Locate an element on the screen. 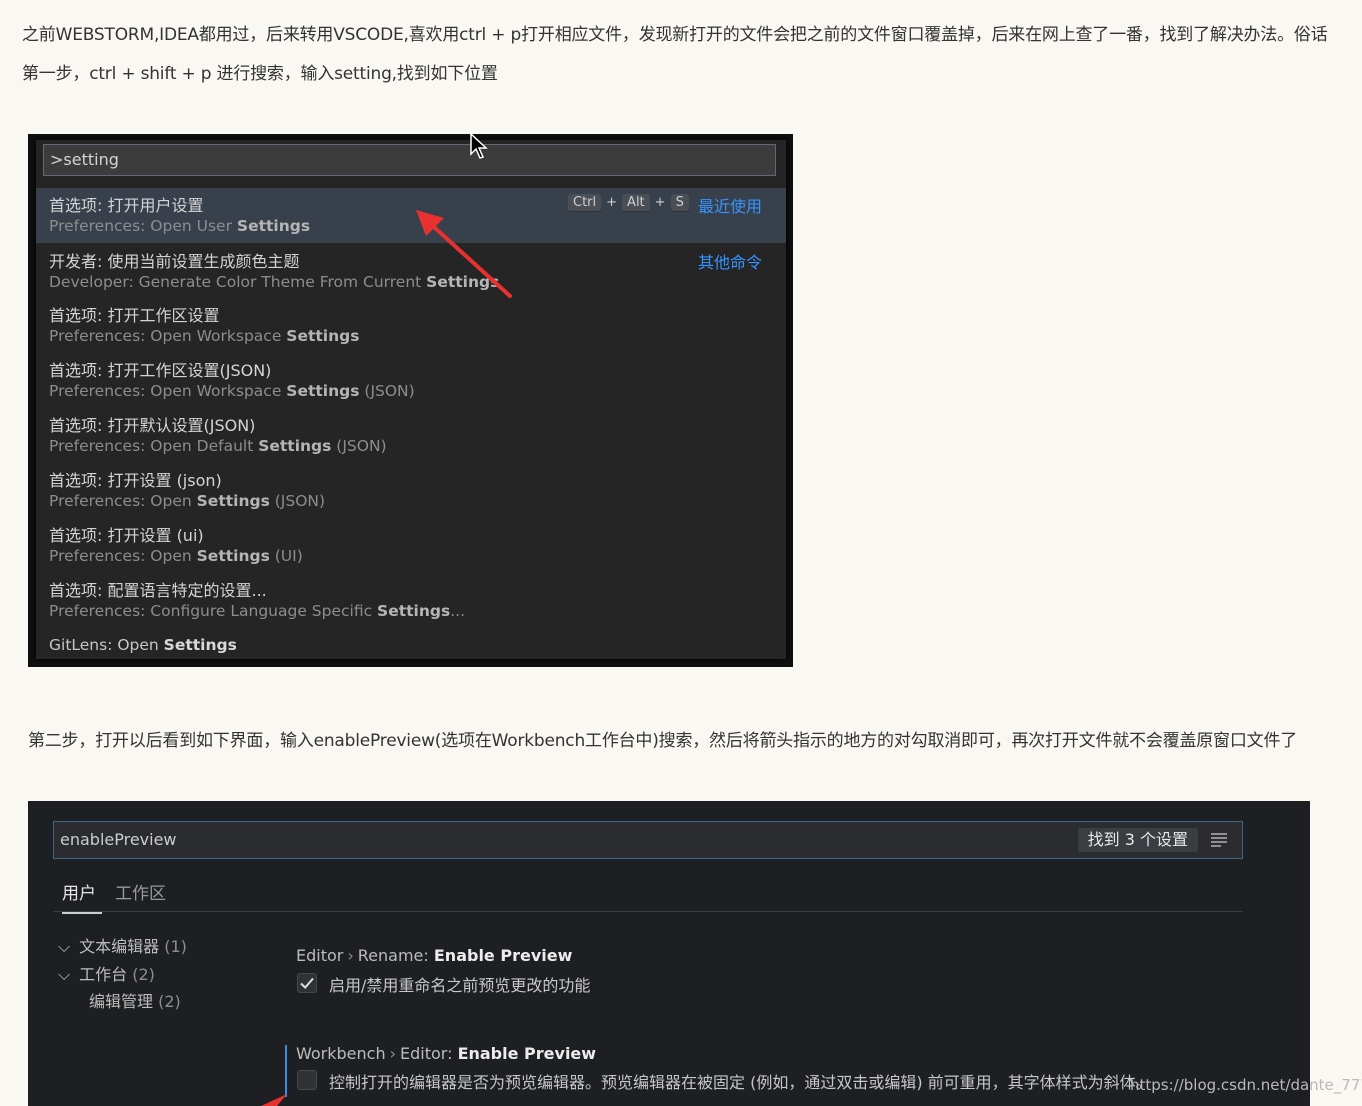  checkmark-icon is located at coordinates (307, 983).